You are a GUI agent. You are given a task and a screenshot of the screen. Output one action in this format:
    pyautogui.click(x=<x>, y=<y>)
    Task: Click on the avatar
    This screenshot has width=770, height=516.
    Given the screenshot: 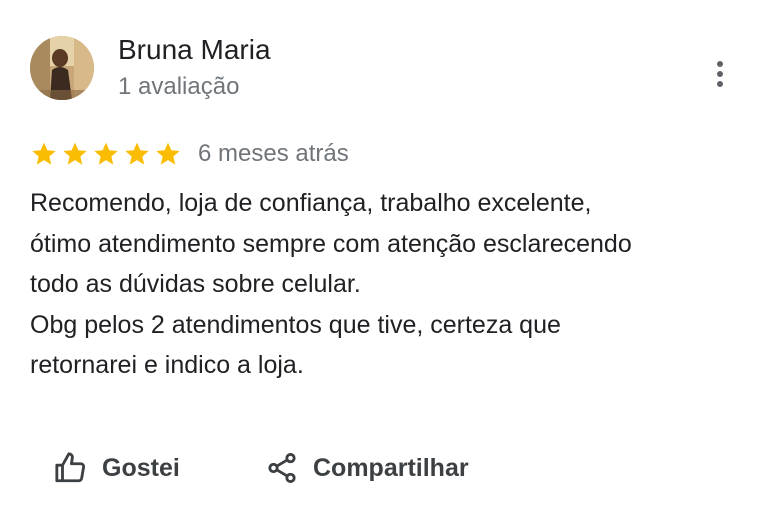 What is the action you would take?
    pyautogui.click(x=62, y=68)
    